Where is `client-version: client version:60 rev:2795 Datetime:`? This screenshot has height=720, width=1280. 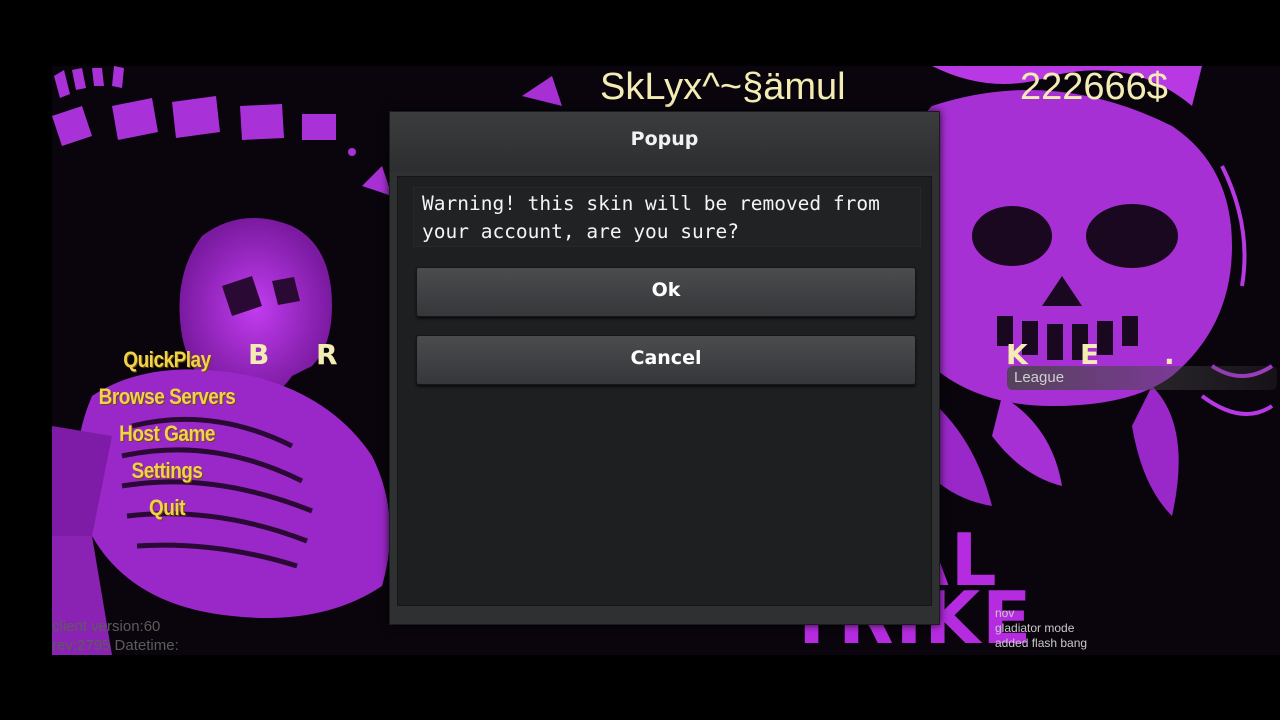 client-version: client version:60 rev:2795 Datetime: is located at coordinates (115, 636).